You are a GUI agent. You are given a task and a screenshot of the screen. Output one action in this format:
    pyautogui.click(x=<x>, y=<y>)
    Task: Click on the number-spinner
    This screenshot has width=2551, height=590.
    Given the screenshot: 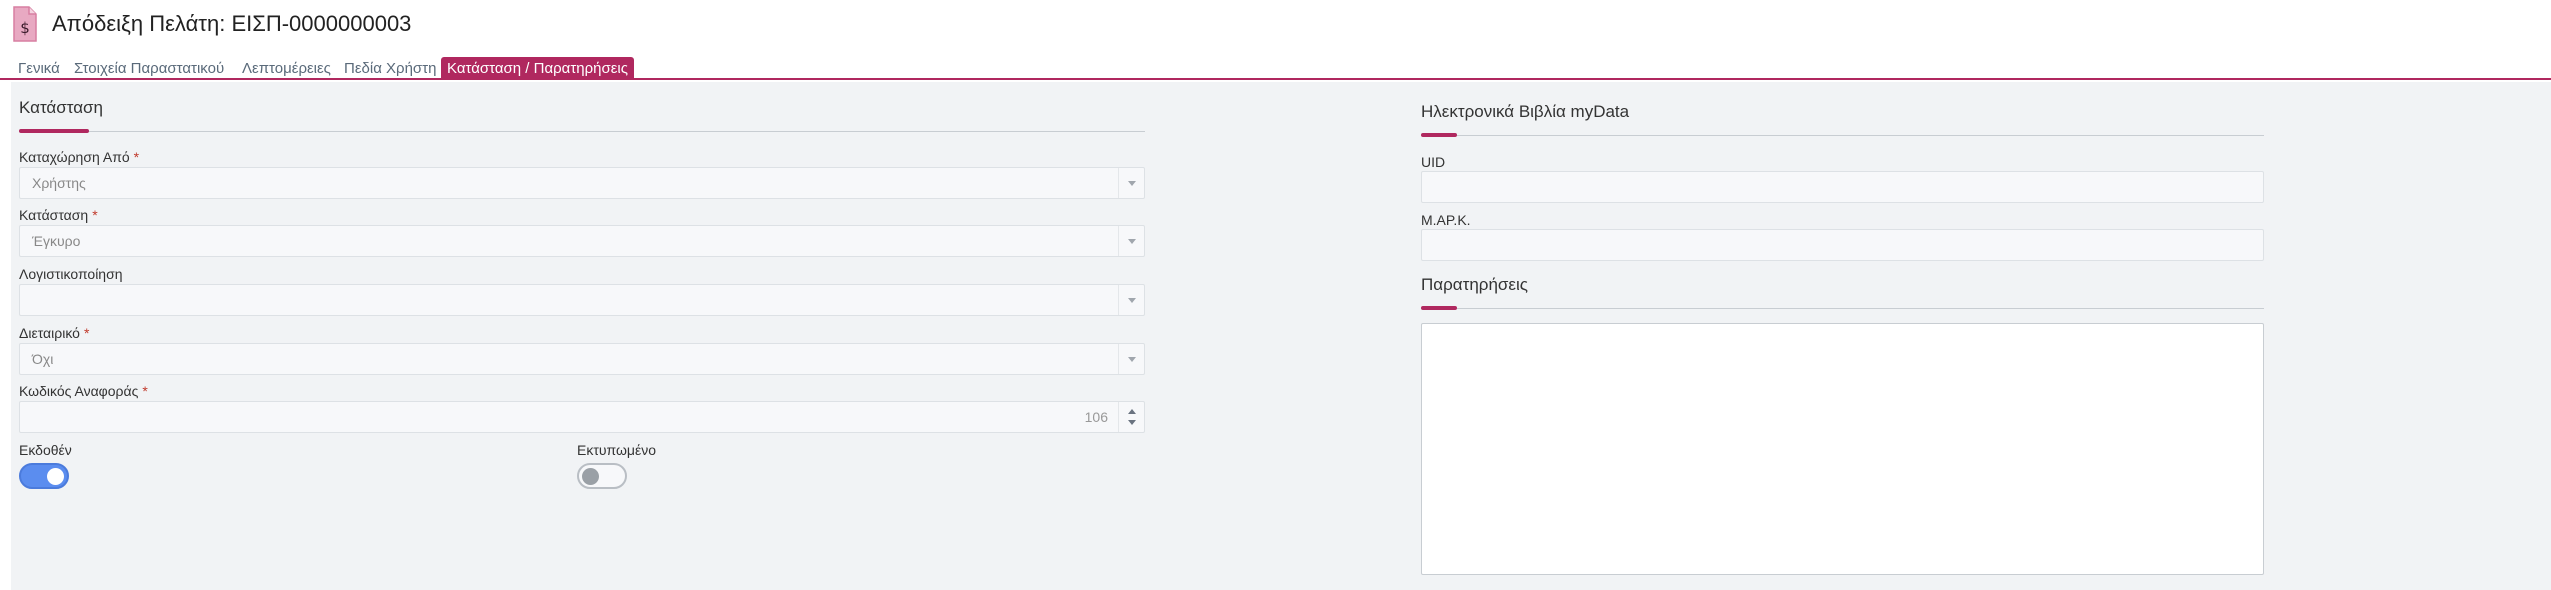 What is the action you would take?
    pyautogui.click(x=1131, y=417)
    